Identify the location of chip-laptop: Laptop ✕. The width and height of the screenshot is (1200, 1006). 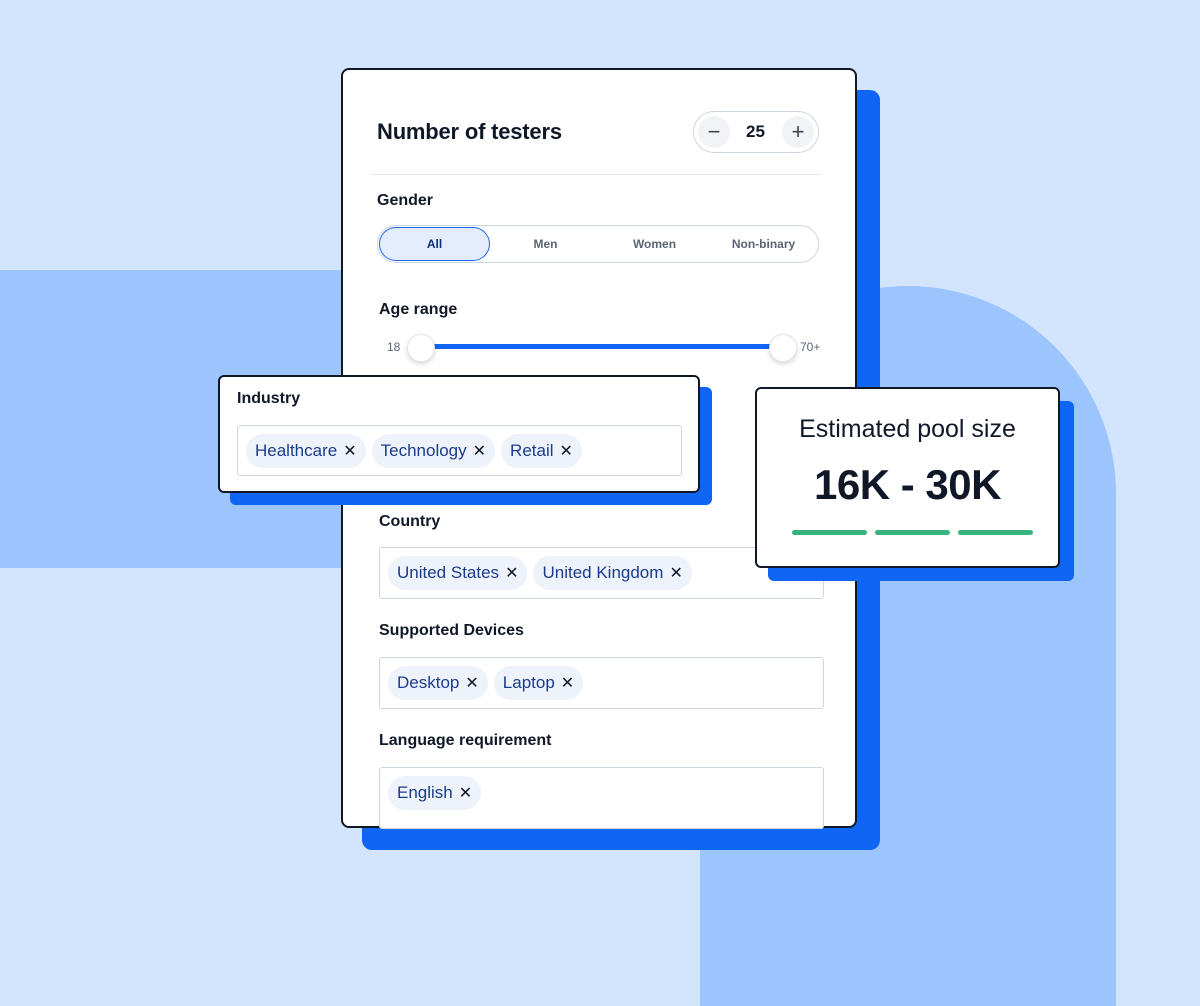
(538, 683).